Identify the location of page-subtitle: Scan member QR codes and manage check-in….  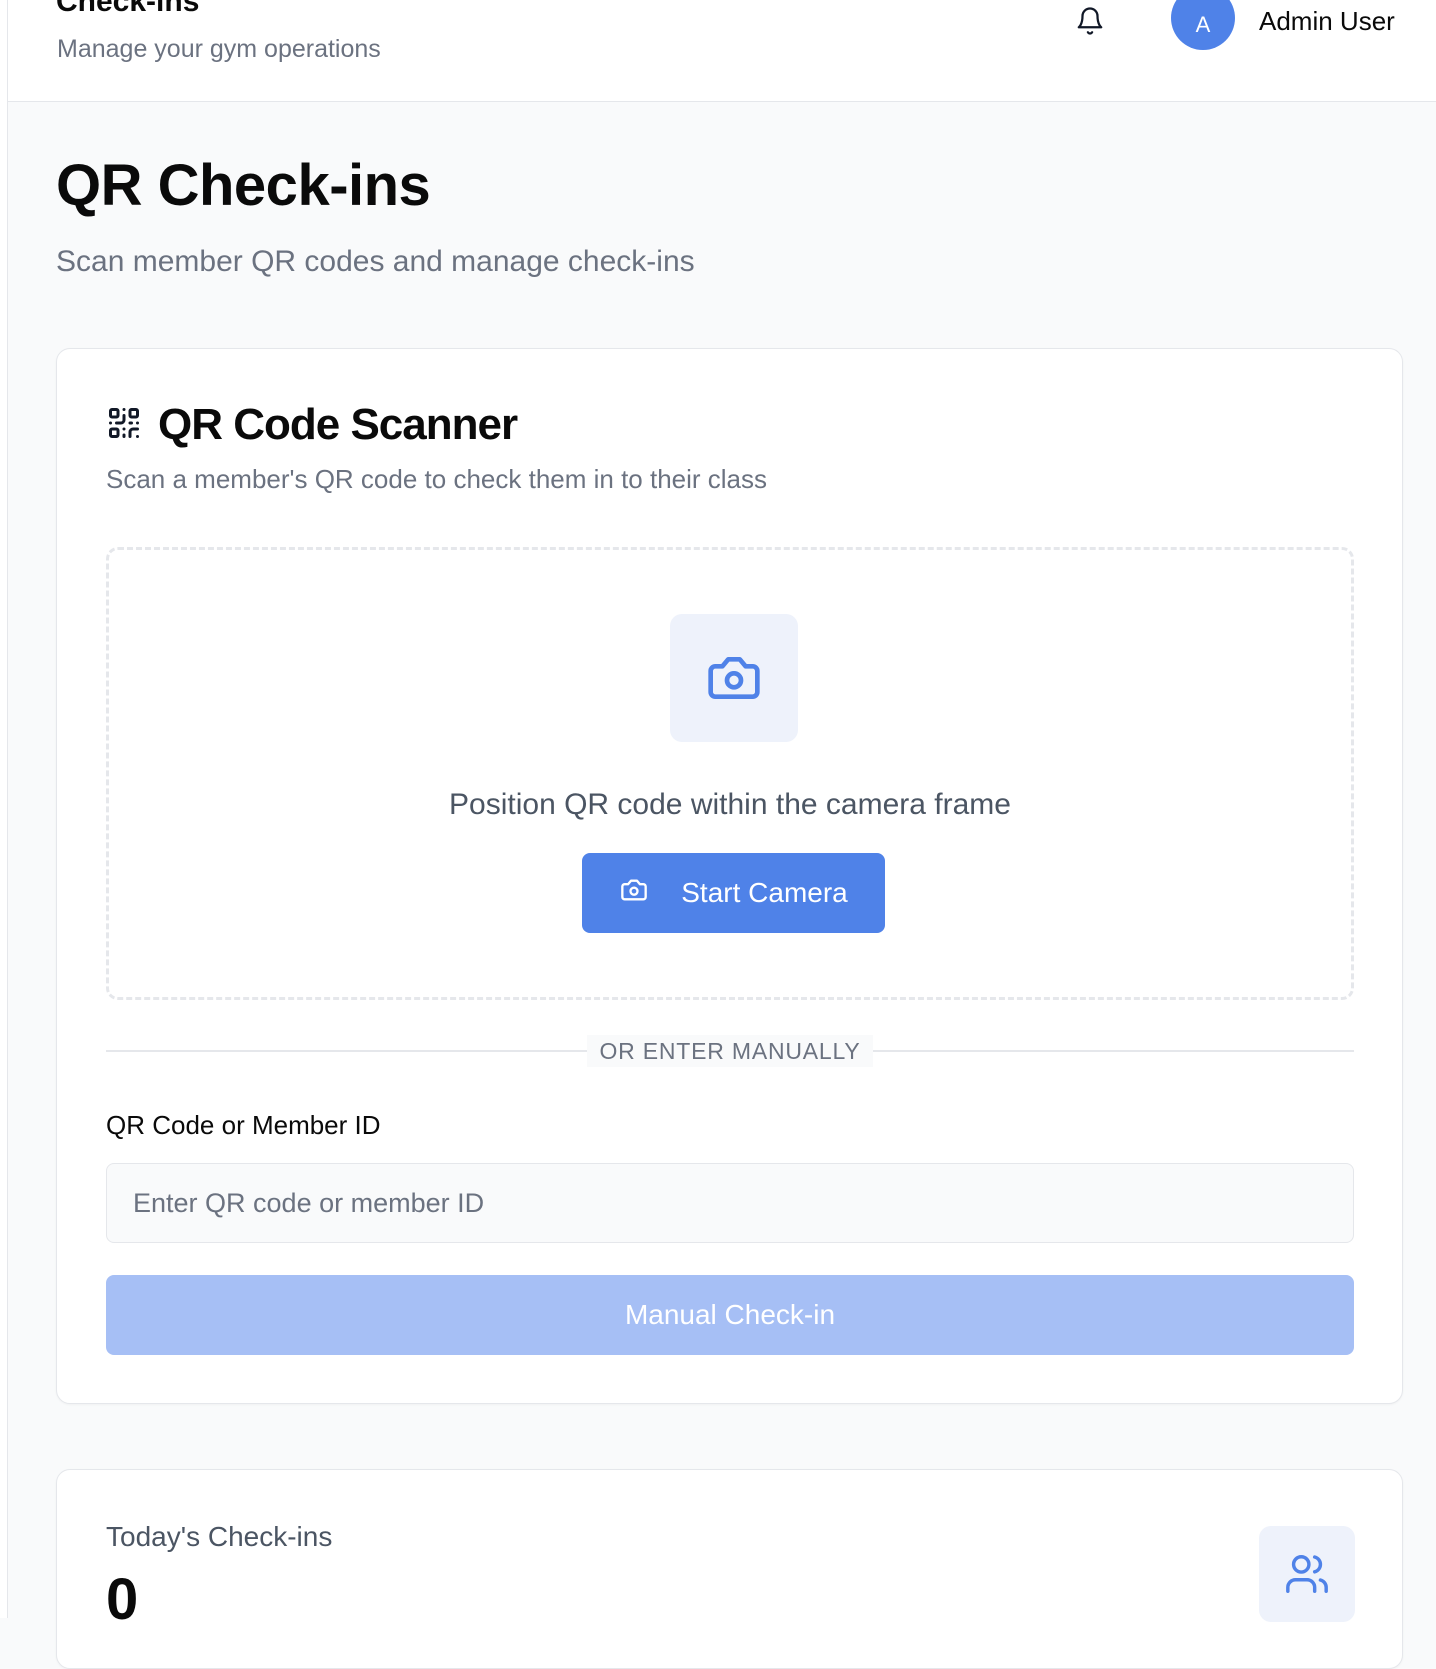
(375, 261).